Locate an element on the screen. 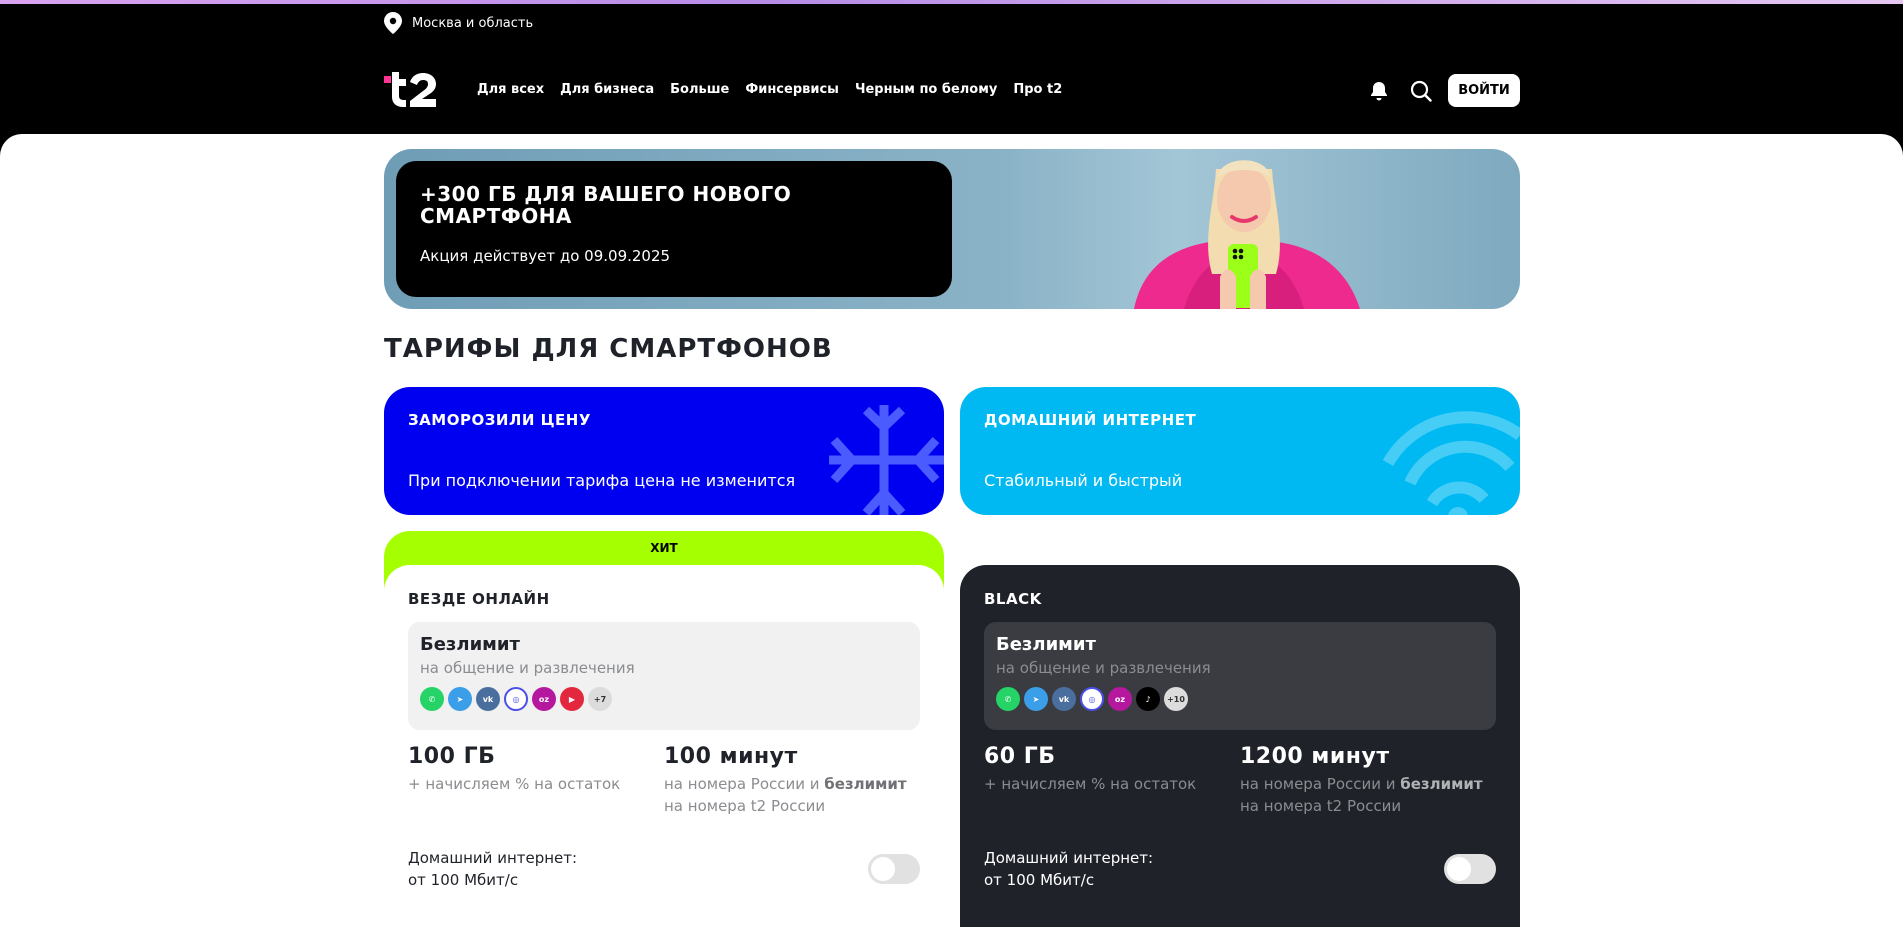 The image size is (1903, 927). region-label: Москва и область is located at coordinates (473, 23).